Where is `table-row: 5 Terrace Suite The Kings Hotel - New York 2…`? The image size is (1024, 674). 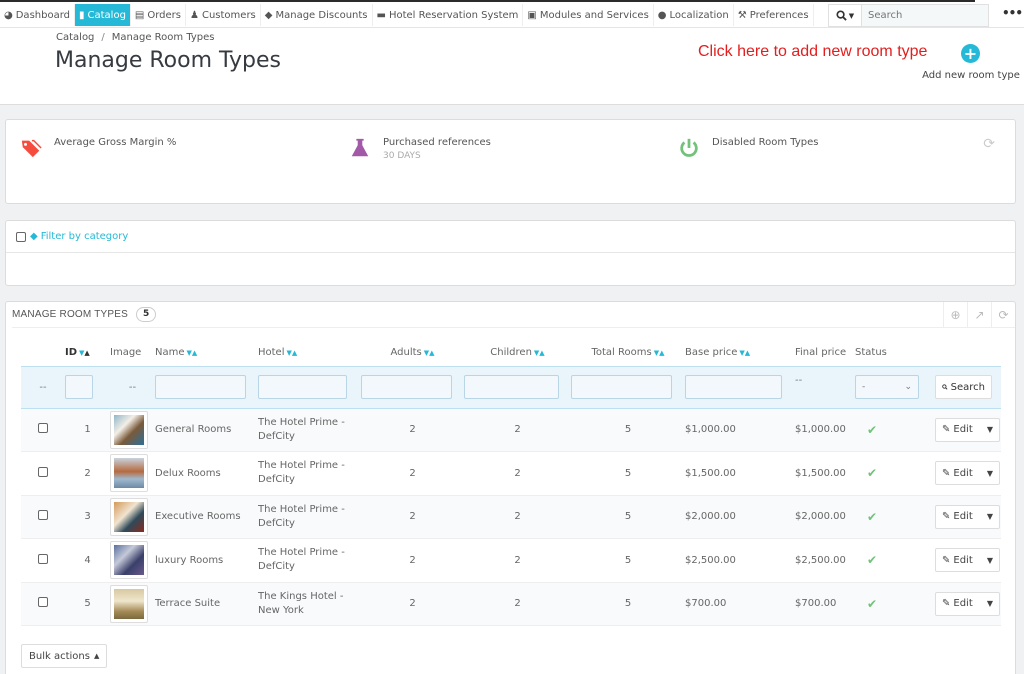
table-row: 5 Terrace Suite The Kings Hotel - New York 2… is located at coordinates (511, 604).